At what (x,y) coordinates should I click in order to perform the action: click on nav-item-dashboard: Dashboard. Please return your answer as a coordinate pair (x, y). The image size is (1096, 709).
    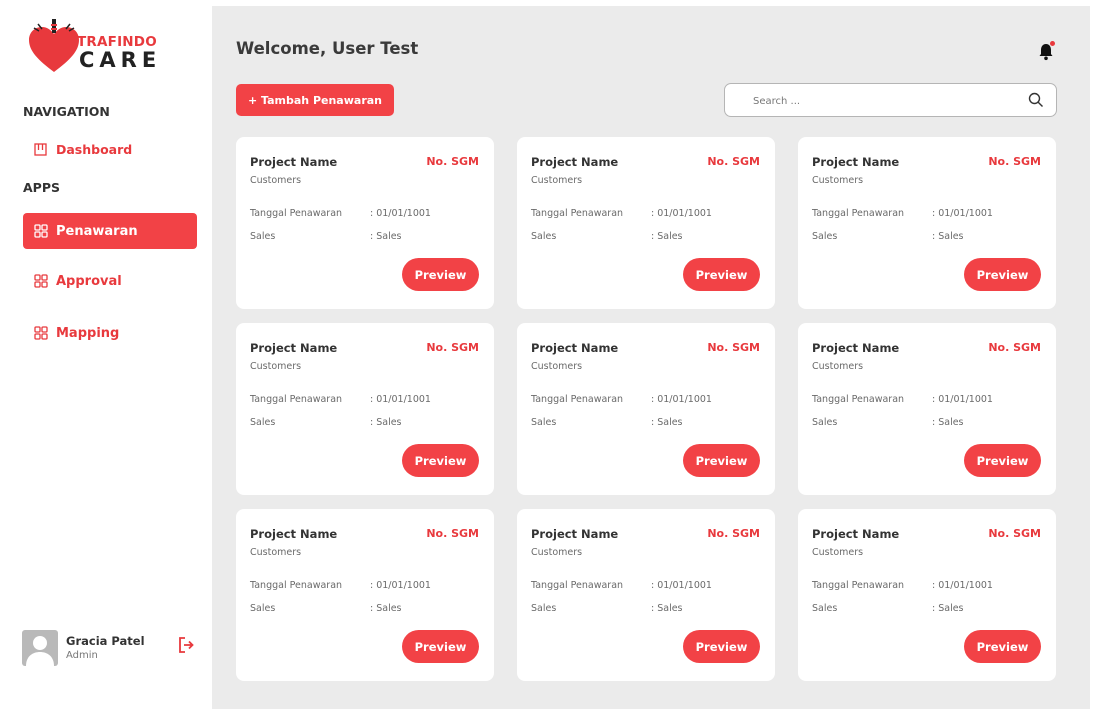
    Looking at the image, I should click on (83, 149).